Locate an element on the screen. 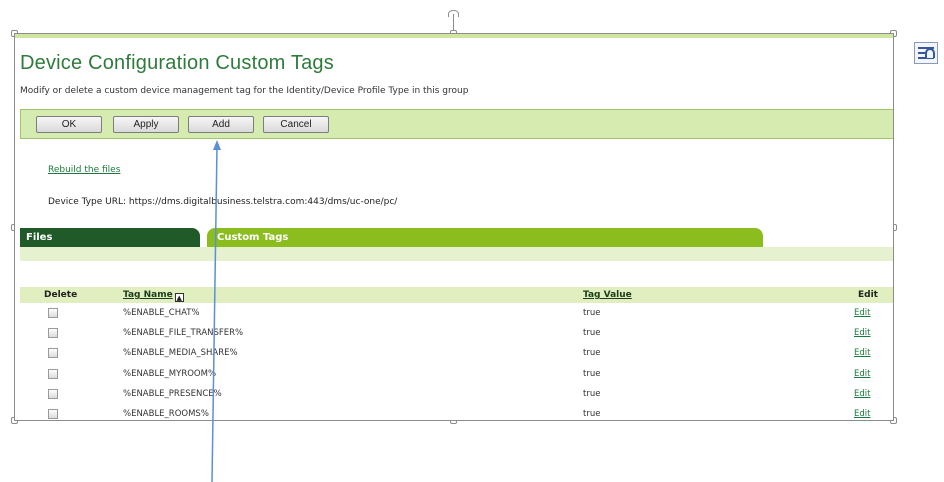 Image resolution: width=944 pixels, height=482 pixels. arrow-head is located at coordinates (217, 145).